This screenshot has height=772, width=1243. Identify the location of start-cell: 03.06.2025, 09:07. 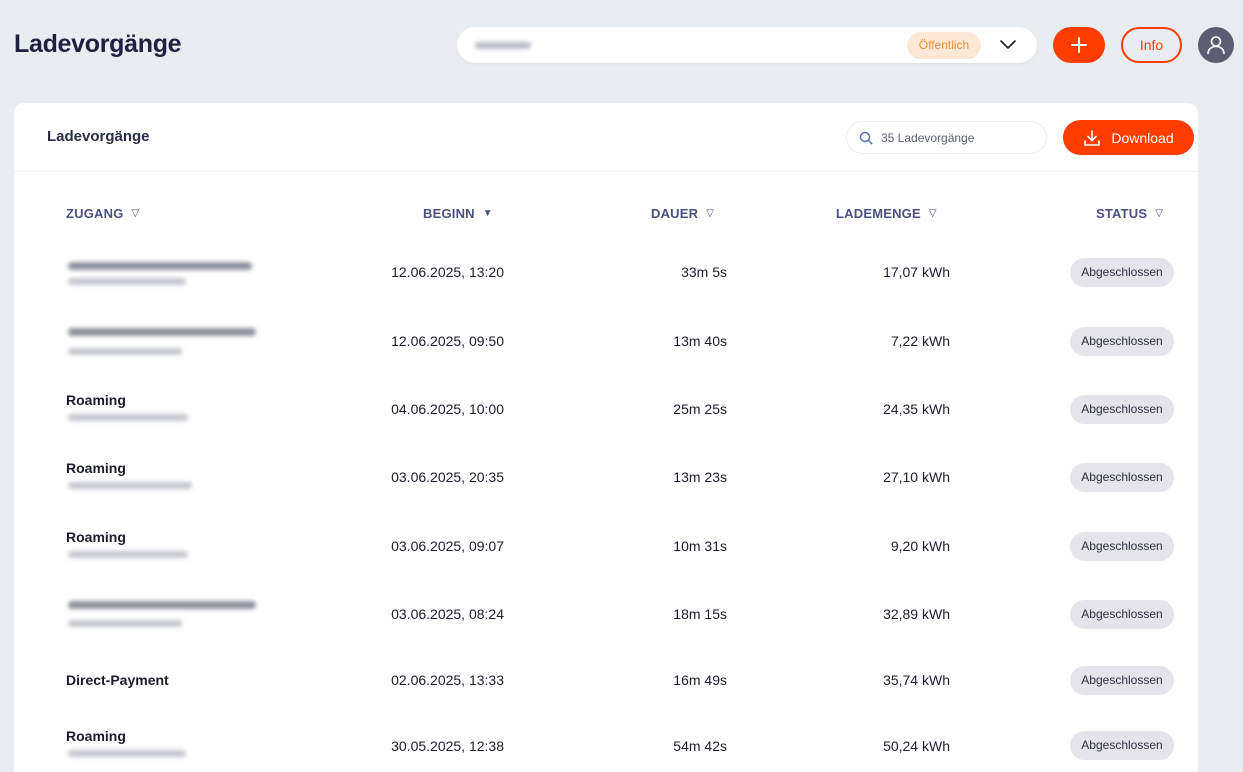
(447, 546).